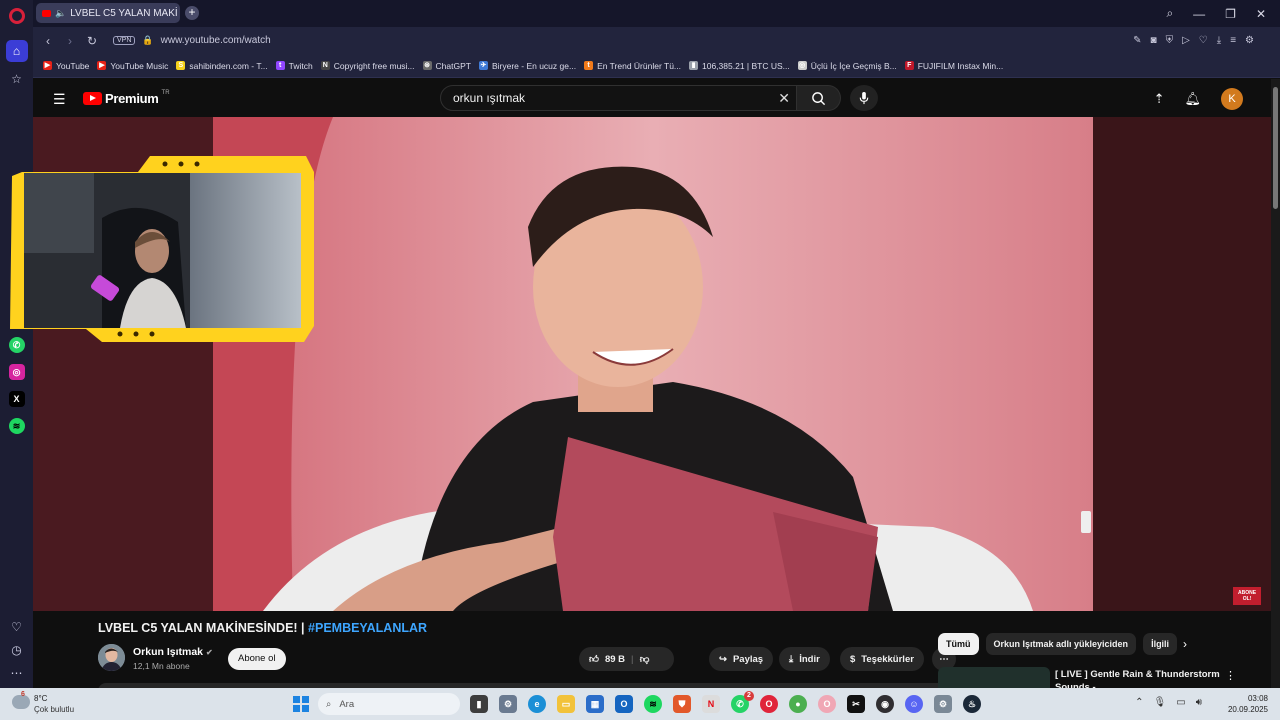 This screenshot has height=720, width=1280. What do you see at coordinates (59, 99) in the screenshot?
I see `hamburger-menu-icon: ☰` at bounding box center [59, 99].